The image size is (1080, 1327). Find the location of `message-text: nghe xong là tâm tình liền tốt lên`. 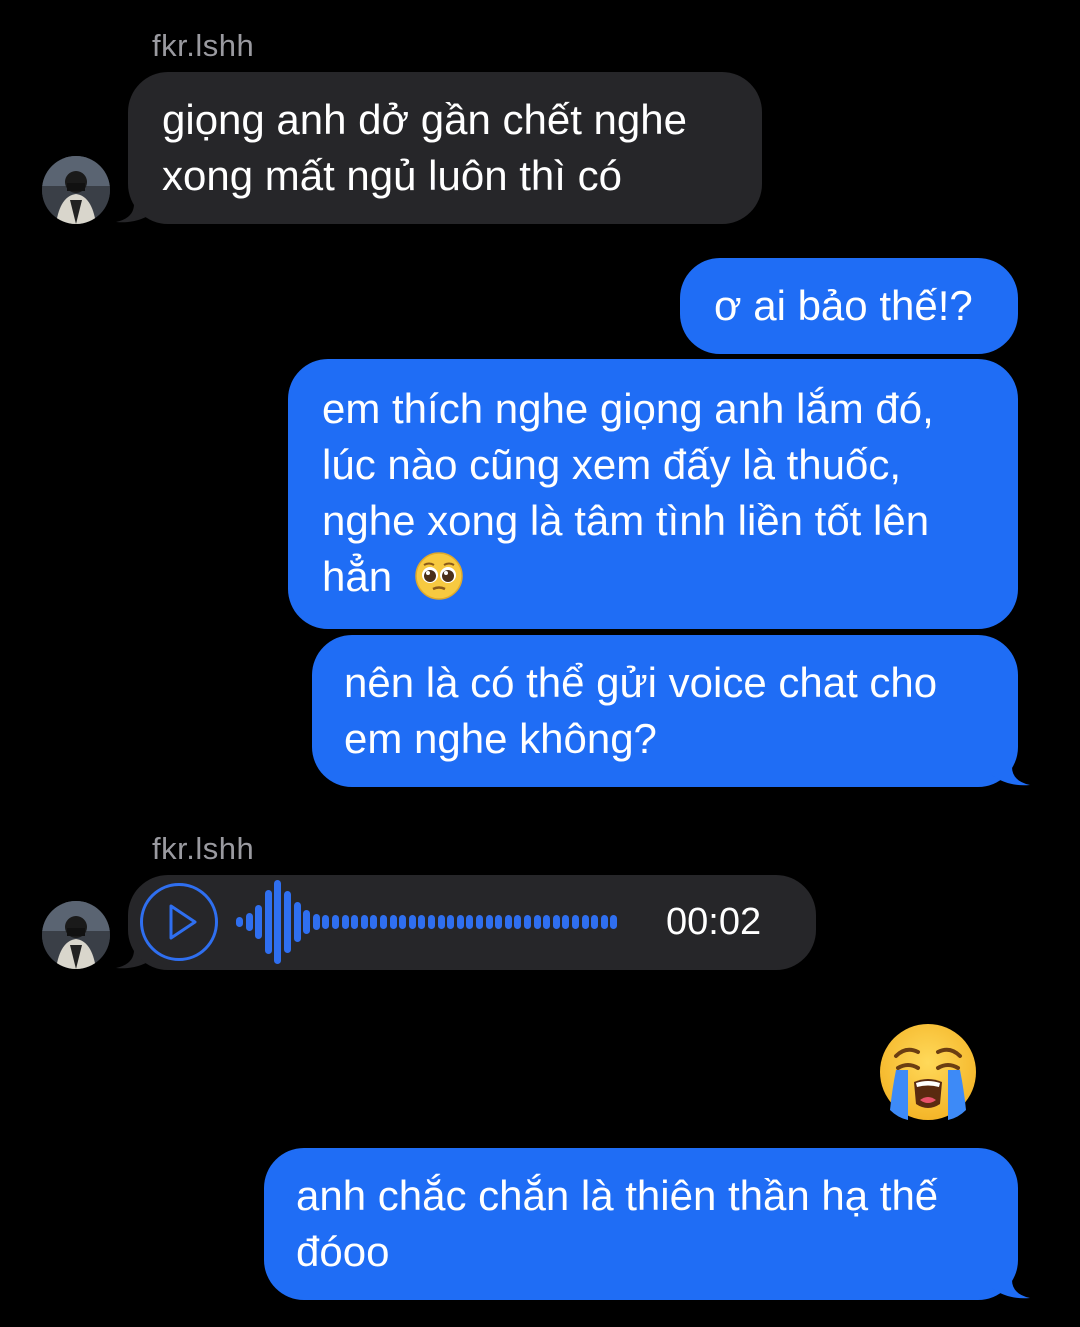

message-text: nghe xong là tâm tình liền tốt lên is located at coordinates (626, 520).